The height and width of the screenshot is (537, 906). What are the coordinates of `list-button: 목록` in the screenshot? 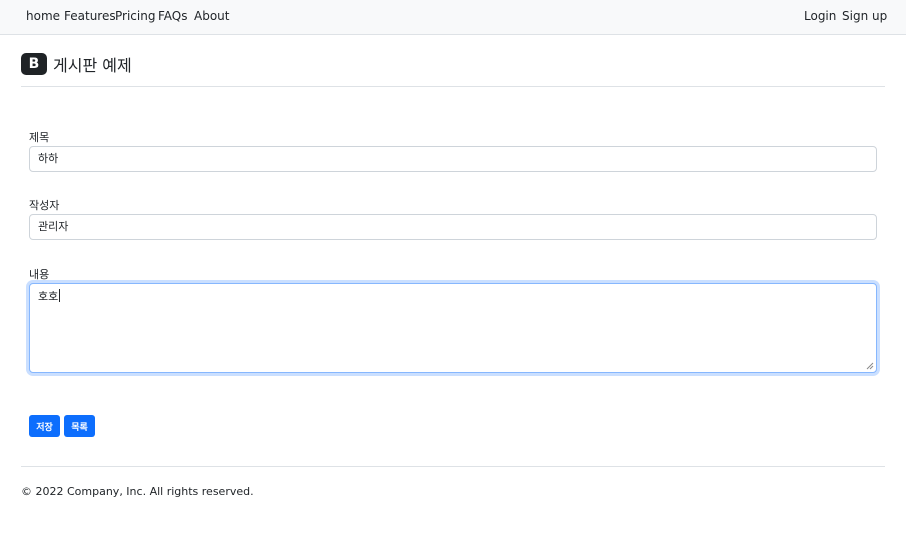 It's located at (79, 426).